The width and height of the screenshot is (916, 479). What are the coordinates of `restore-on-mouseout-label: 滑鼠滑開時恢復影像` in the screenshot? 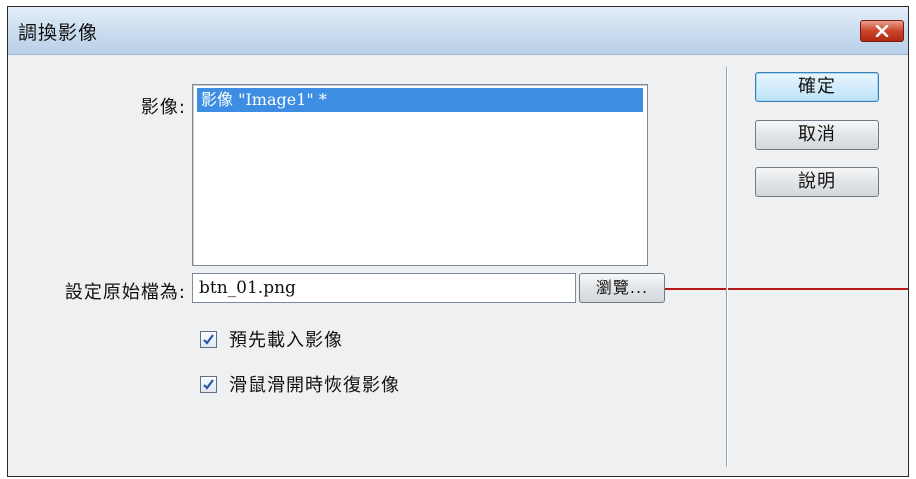 It's located at (314, 385).